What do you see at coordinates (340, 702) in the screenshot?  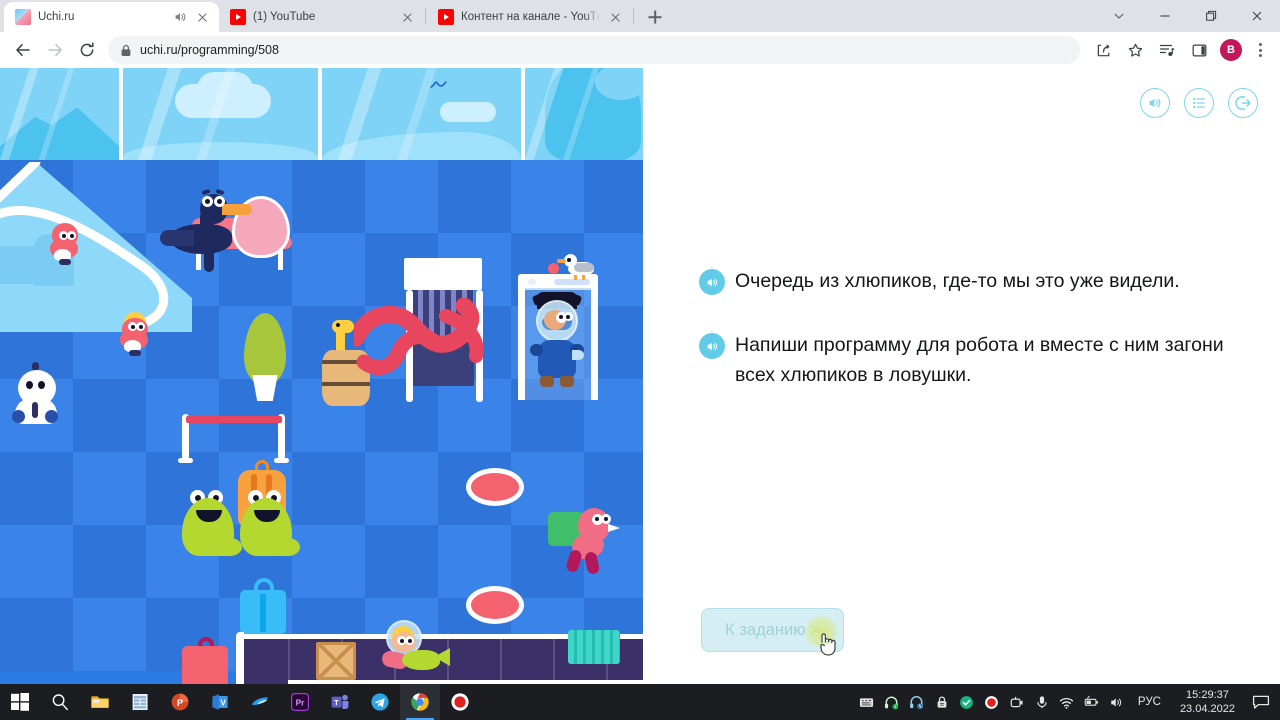 I see `teams-icon: T` at bounding box center [340, 702].